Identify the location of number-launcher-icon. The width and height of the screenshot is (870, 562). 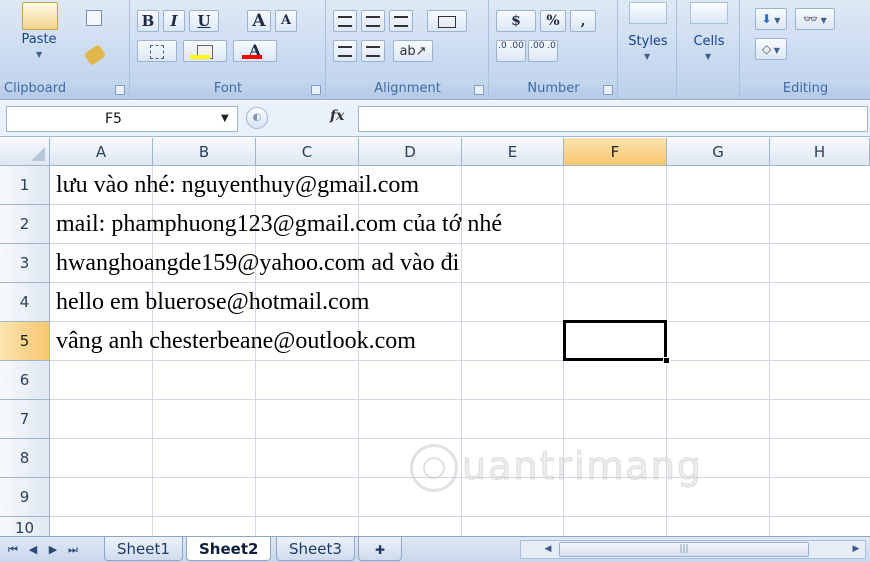
(608, 90).